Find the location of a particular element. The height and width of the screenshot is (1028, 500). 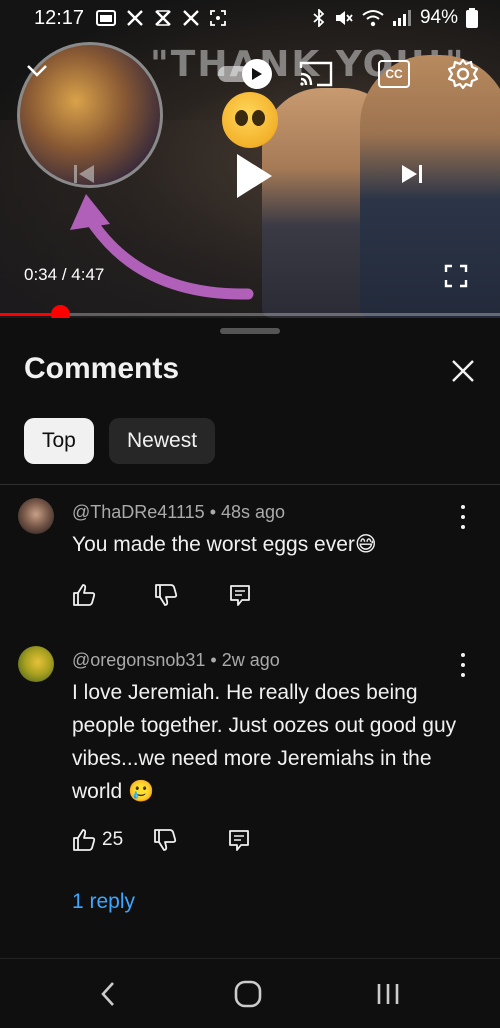

comment-age: 2w ago is located at coordinates (250, 660).